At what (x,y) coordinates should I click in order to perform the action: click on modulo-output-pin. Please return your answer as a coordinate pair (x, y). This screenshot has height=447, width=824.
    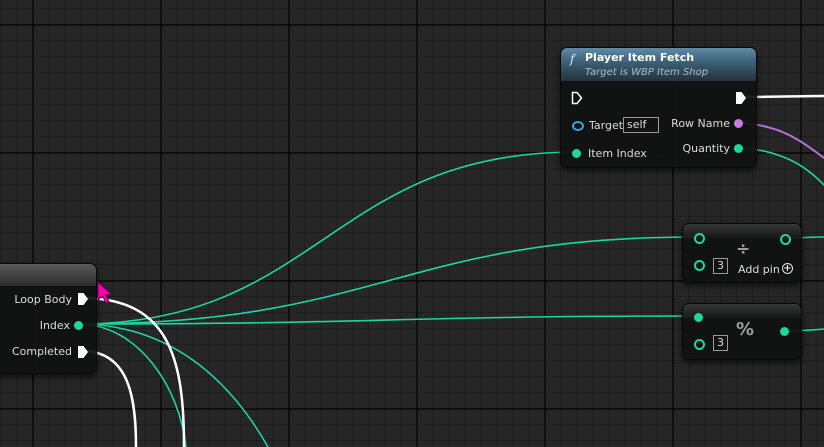
    Looking at the image, I should click on (784, 331).